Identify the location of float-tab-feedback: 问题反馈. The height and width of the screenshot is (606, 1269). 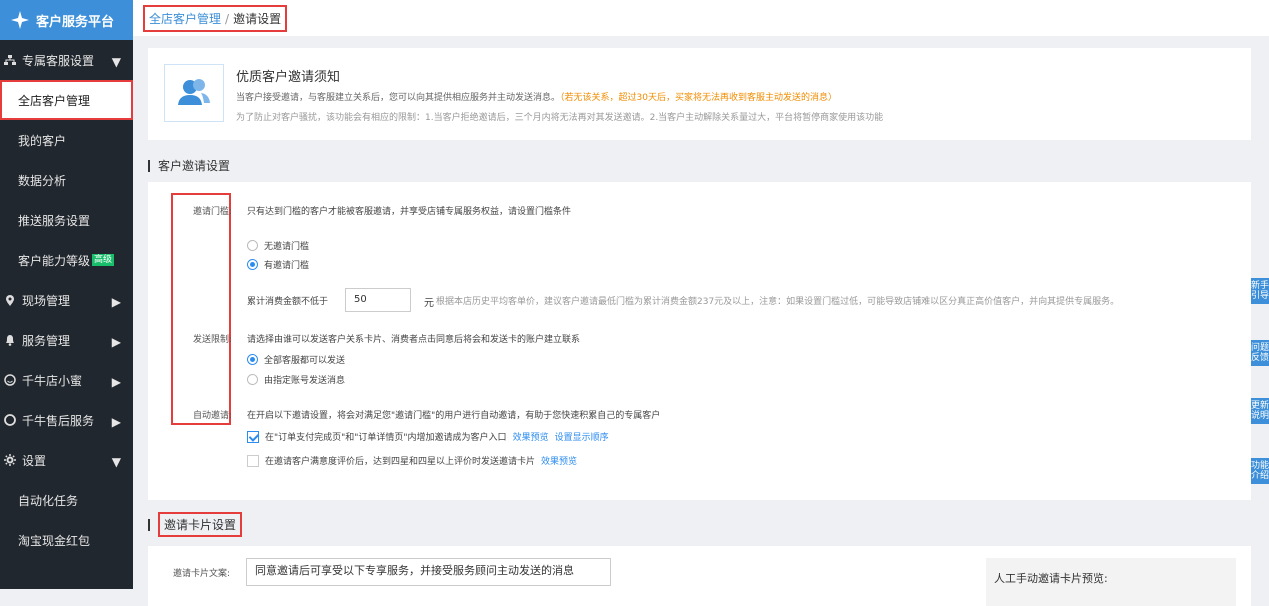
(1260, 353).